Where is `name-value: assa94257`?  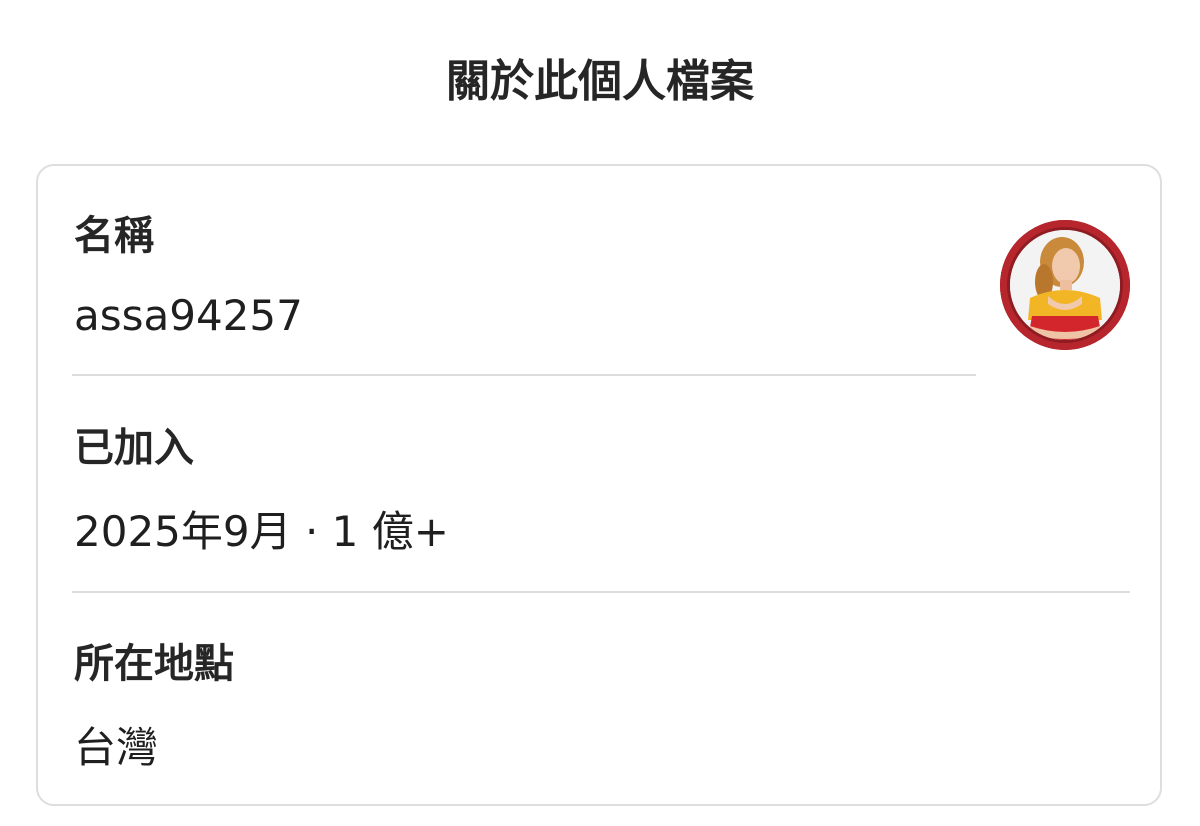
name-value: assa94257 is located at coordinates (188, 315).